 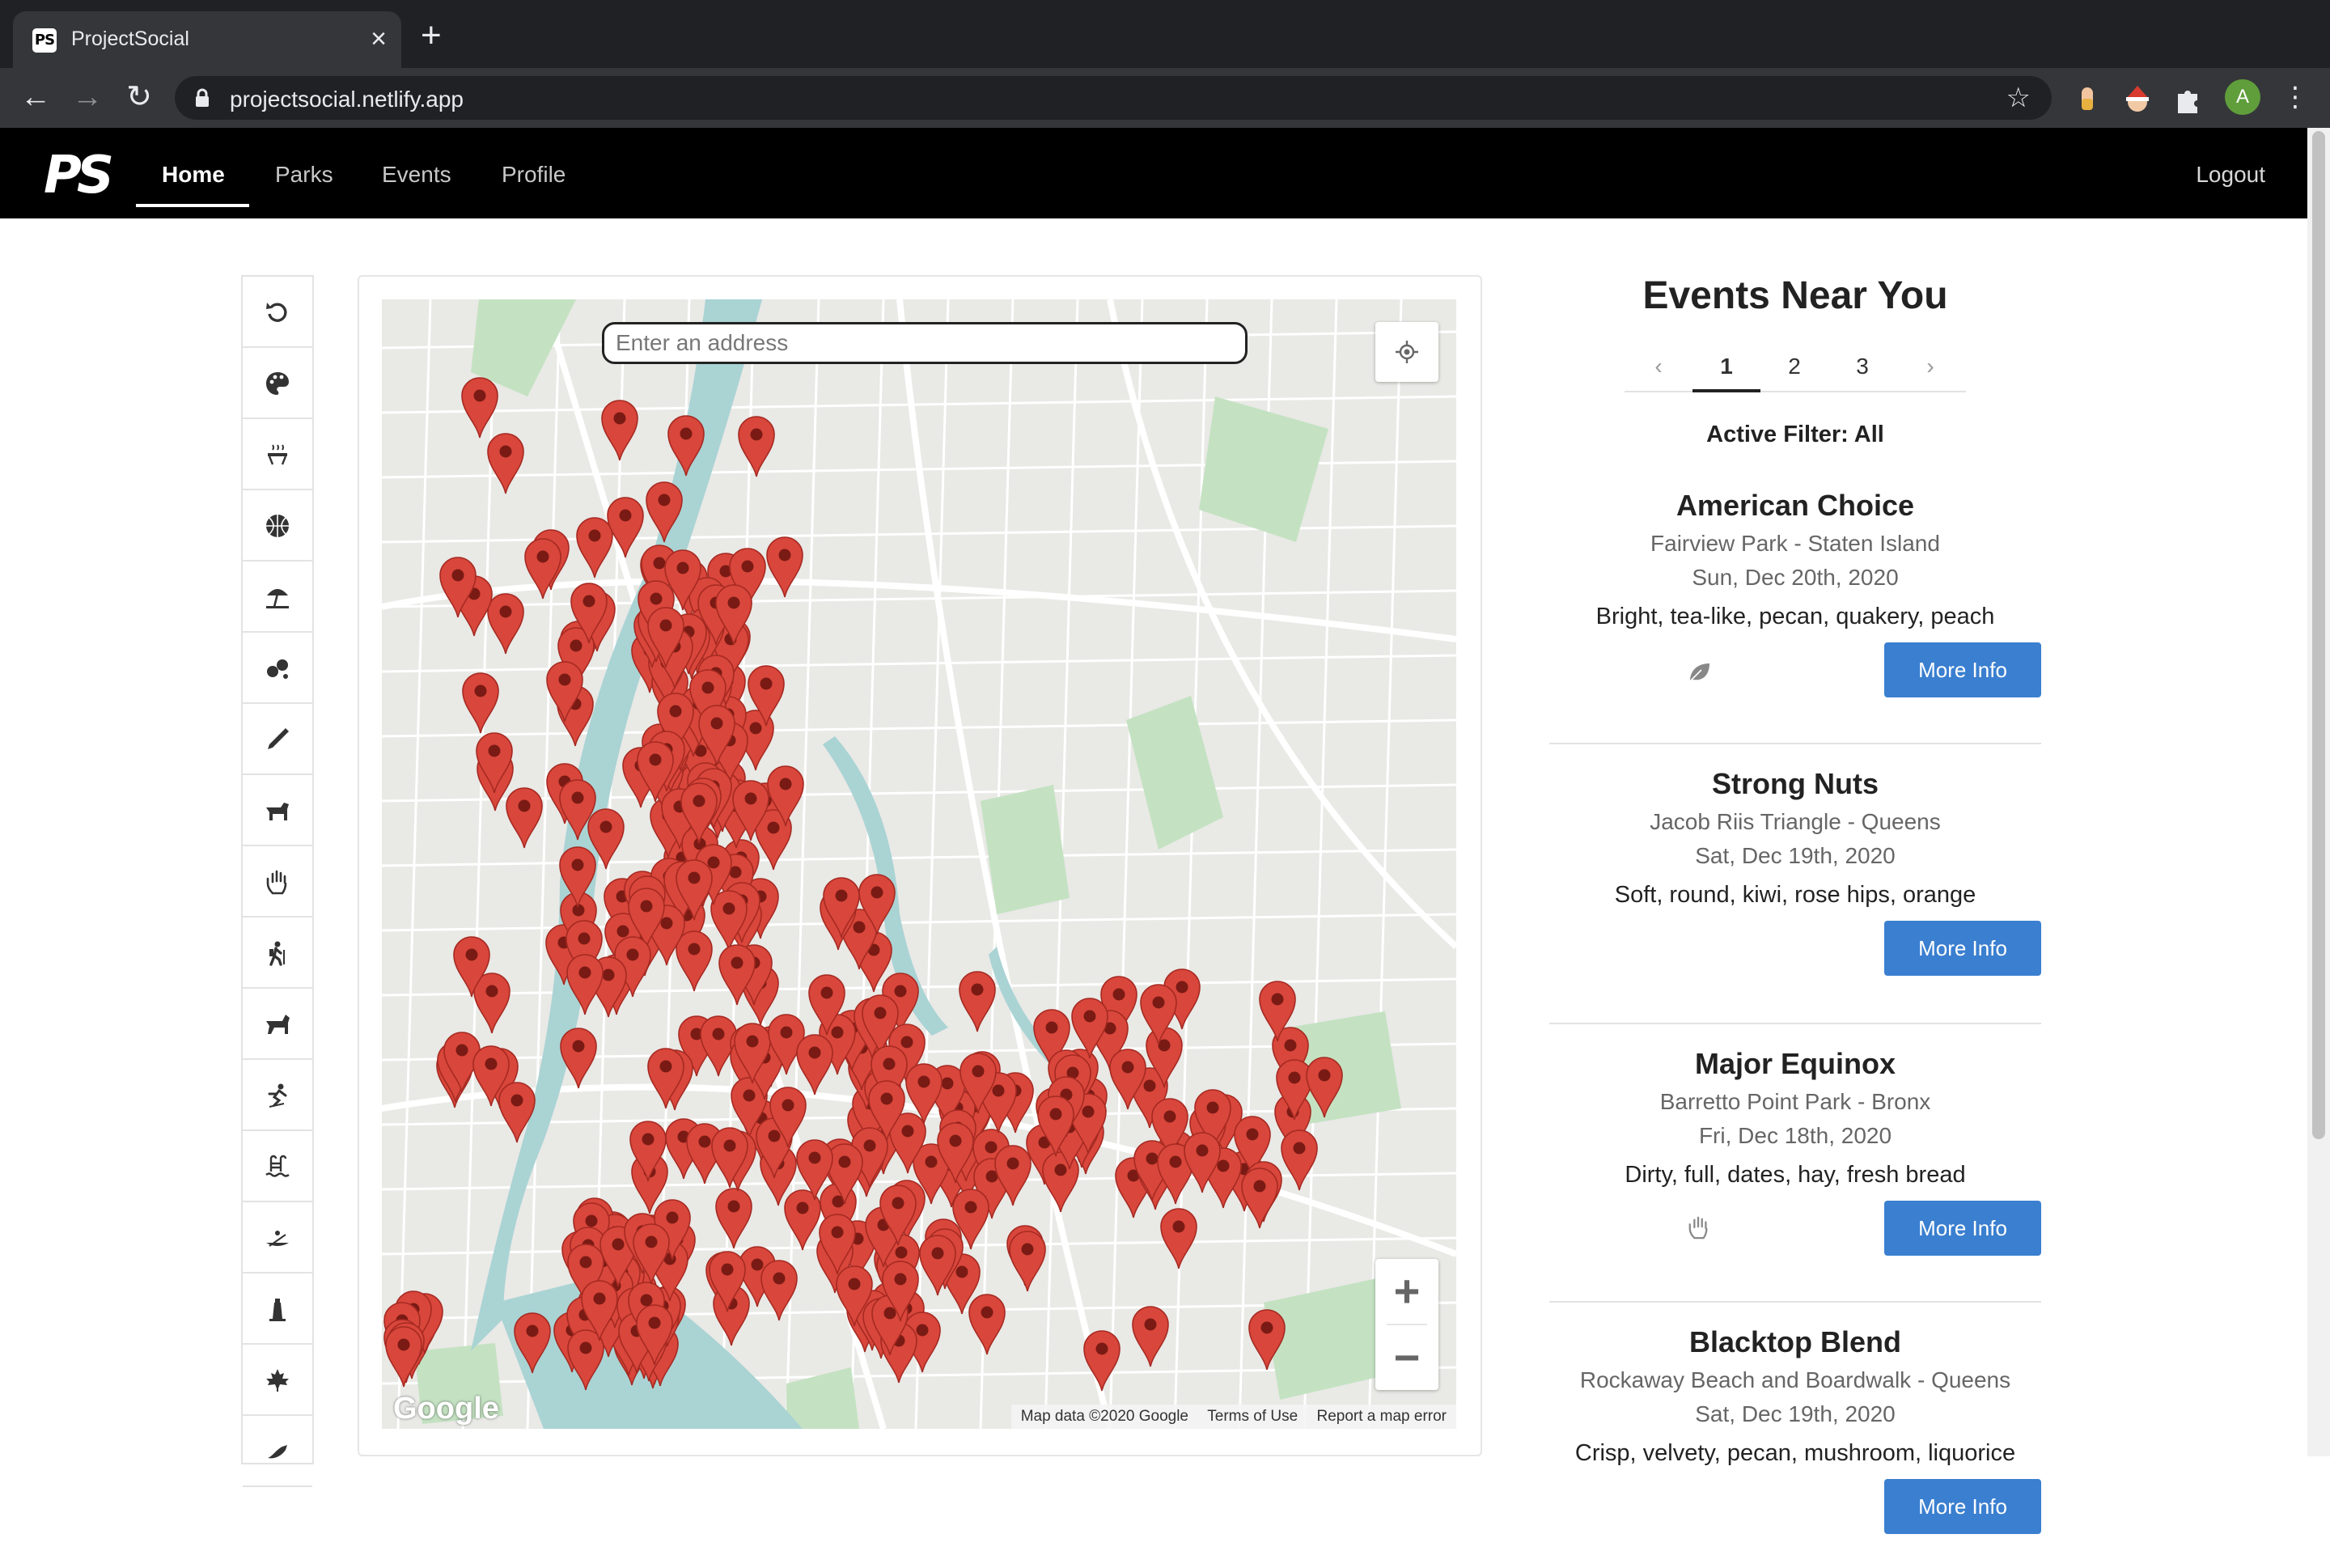 I want to click on page-2-link: 2, so click(x=1794, y=368).